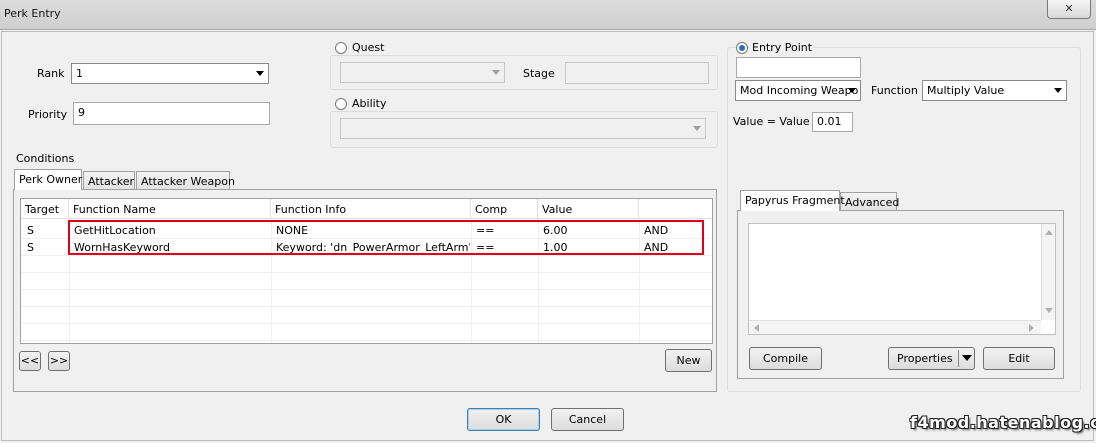 The image size is (1096, 443). I want to click on tab-attacker: Attacker, so click(109, 180).